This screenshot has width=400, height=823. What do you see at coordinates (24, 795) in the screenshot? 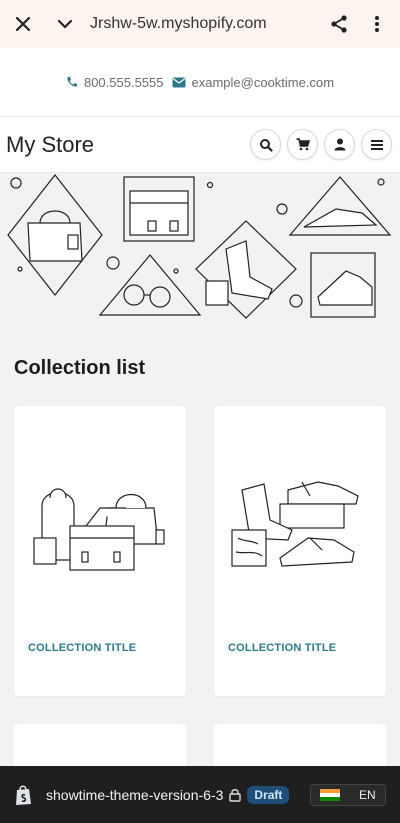
I see `shopify-bag-icon` at bounding box center [24, 795].